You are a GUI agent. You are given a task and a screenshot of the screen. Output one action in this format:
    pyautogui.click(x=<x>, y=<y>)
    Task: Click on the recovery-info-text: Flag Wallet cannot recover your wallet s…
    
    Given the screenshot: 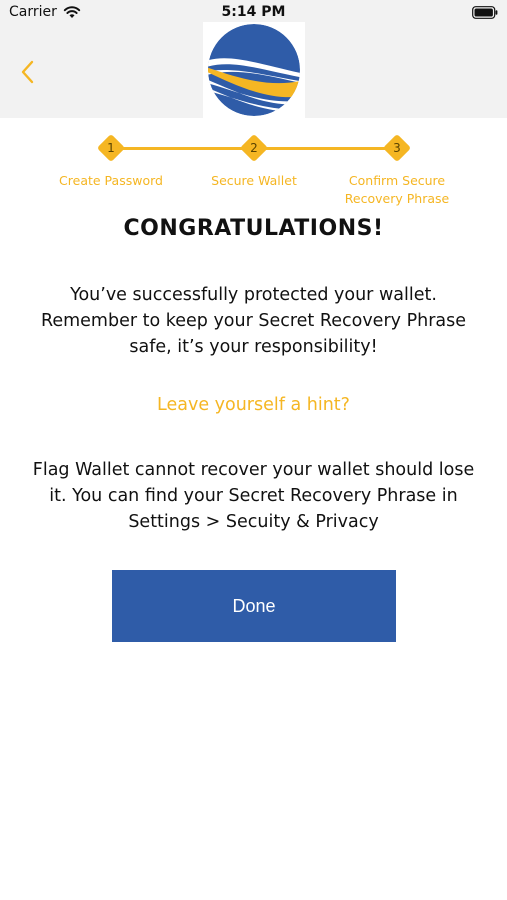 What is the action you would take?
    pyautogui.click(x=253, y=496)
    